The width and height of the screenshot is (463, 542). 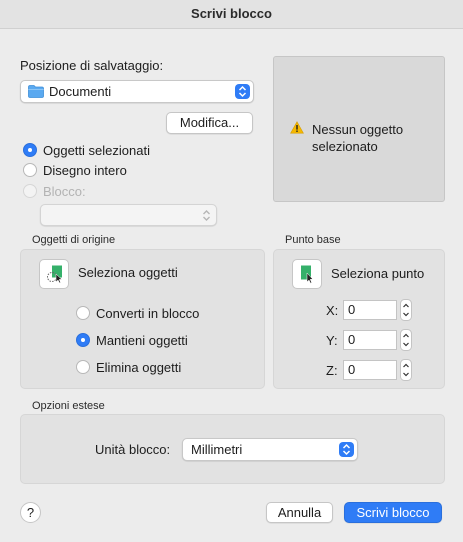 What do you see at coordinates (406, 340) in the screenshot?
I see `y-stepper` at bounding box center [406, 340].